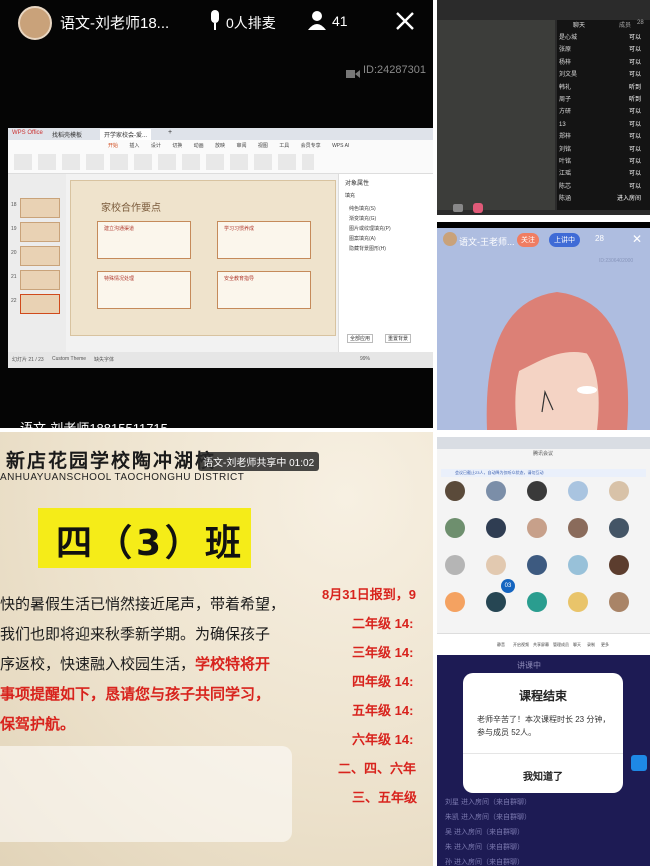 Image resolution: width=650 pixels, height=866 pixels. What do you see at coordinates (251, 23) in the screenshot?
I see `mic-queue-label: 0人排麦` at bounding box center [251, 23].